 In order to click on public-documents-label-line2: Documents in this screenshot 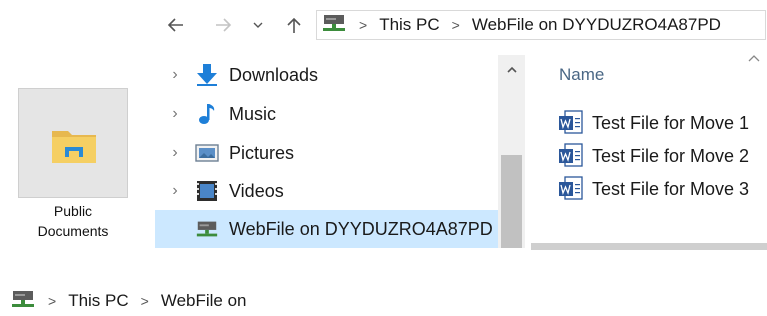, I will do `click(73, 231)`.